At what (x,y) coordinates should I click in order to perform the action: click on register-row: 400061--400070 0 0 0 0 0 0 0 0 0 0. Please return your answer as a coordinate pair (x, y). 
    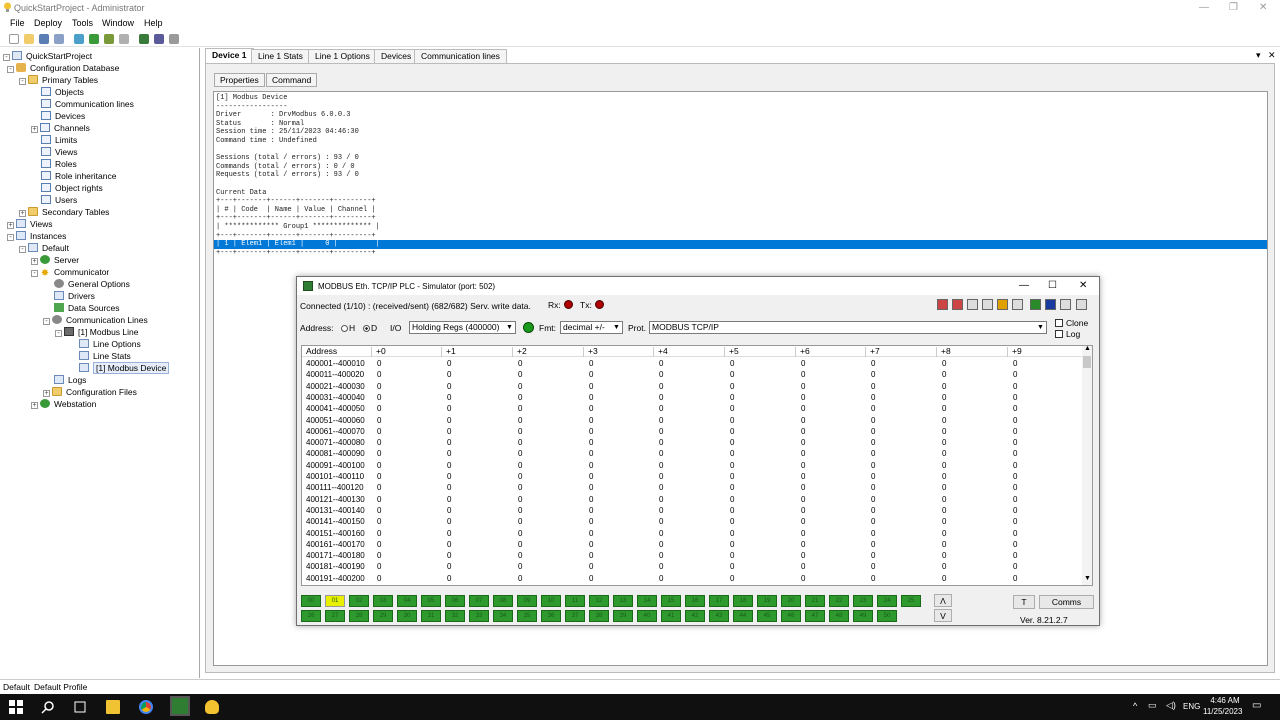
    Looking at the image, I should click on (693, 431).